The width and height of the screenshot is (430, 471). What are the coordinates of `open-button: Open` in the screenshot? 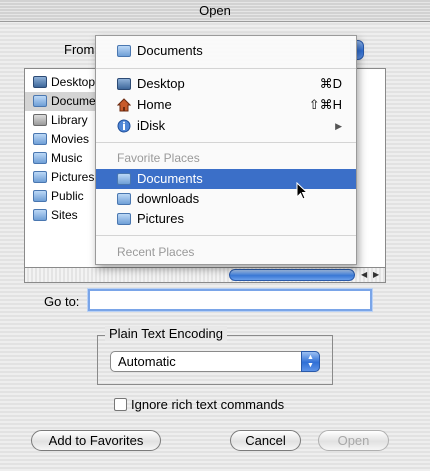 It's located at (353, 440).